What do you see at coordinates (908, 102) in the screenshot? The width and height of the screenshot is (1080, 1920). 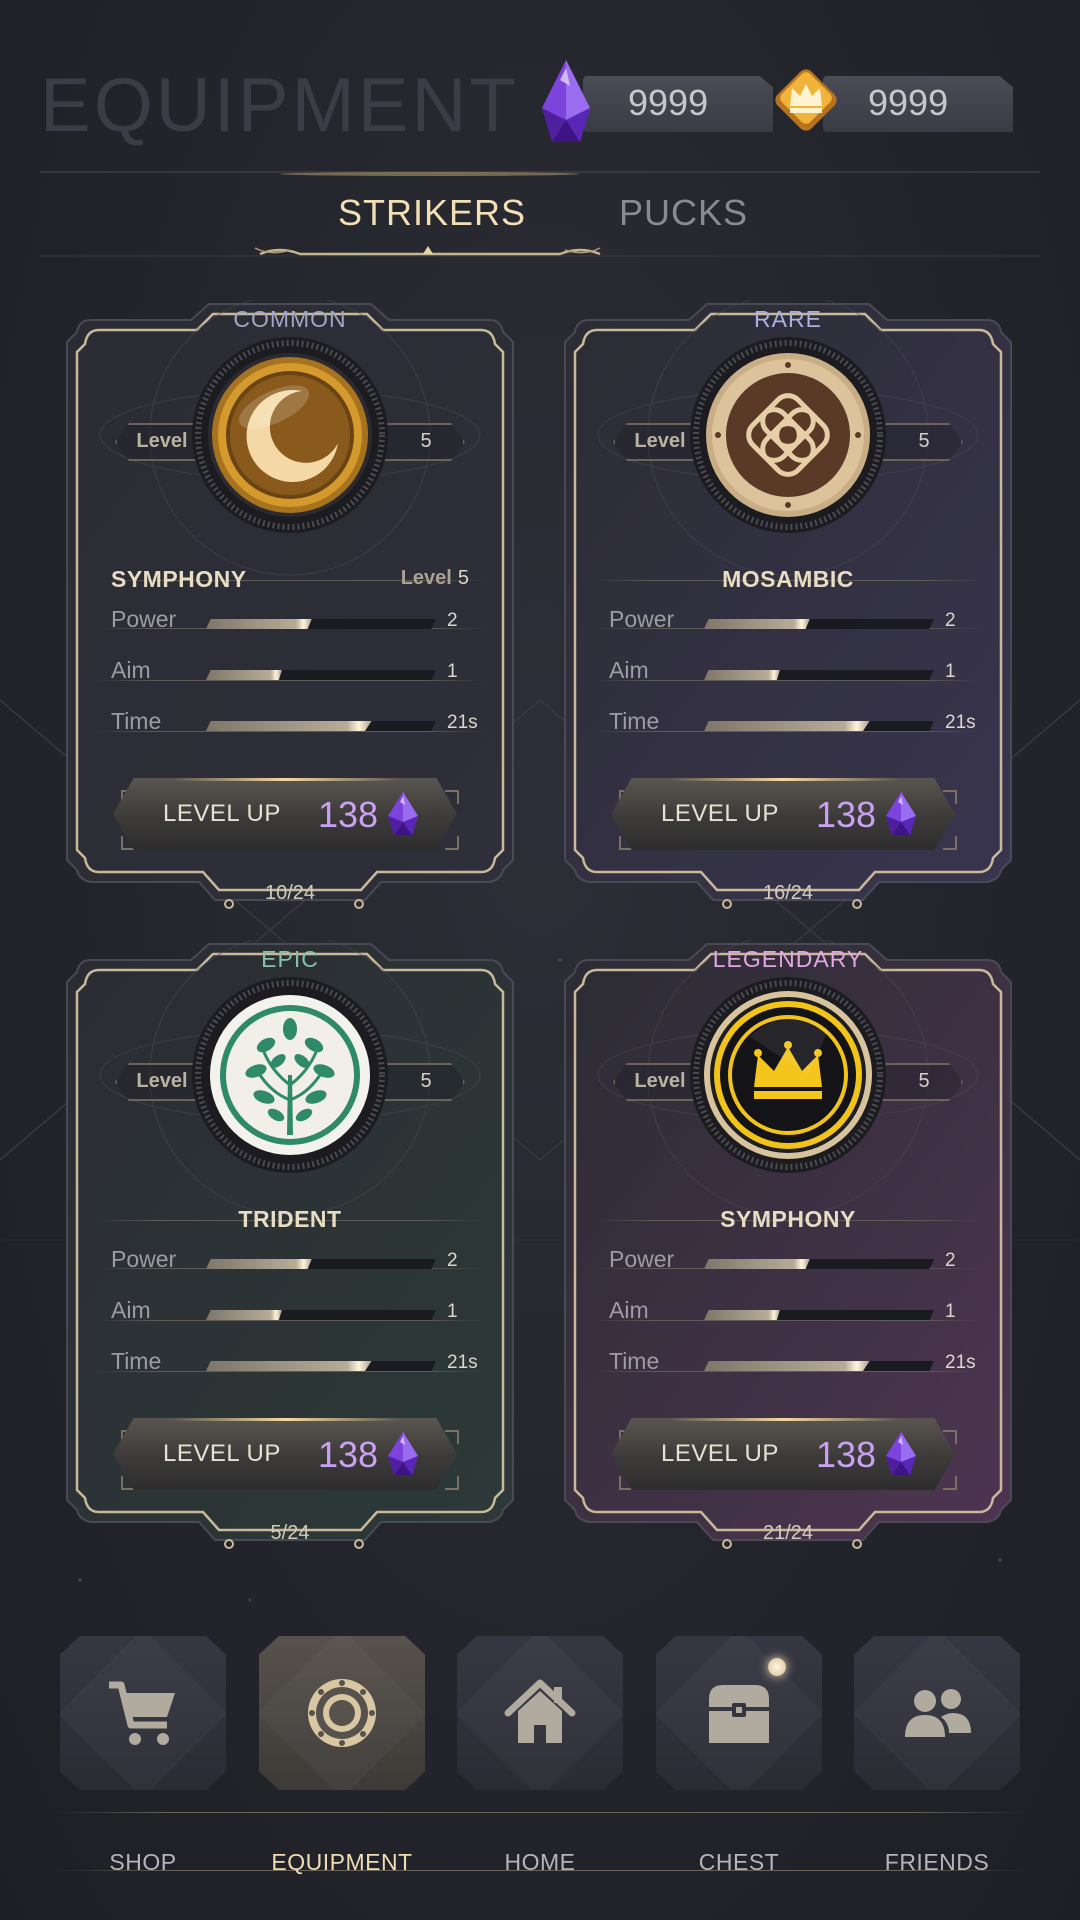 I see `crown-count: 9999` at bounding box center [908, 102].